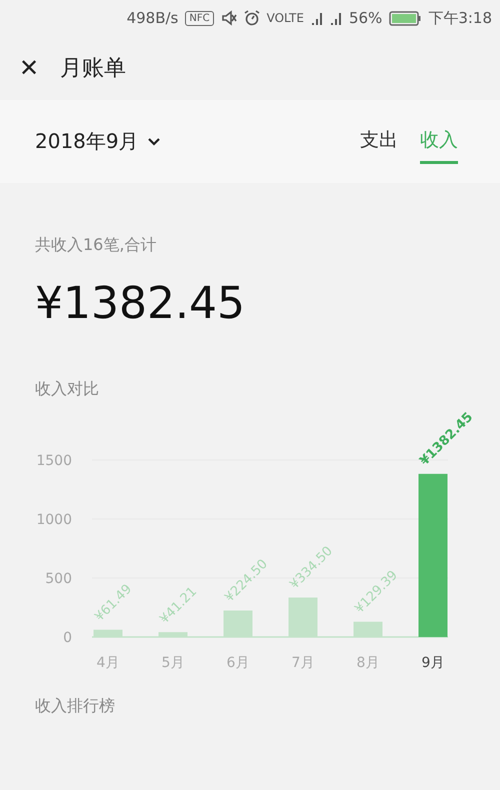 This screenshot has width=500, height=790. What do you see at coordinates (67, 638) in the screenshot?
I see `axis-tick-label: 0` at bounding box center [67, 638].